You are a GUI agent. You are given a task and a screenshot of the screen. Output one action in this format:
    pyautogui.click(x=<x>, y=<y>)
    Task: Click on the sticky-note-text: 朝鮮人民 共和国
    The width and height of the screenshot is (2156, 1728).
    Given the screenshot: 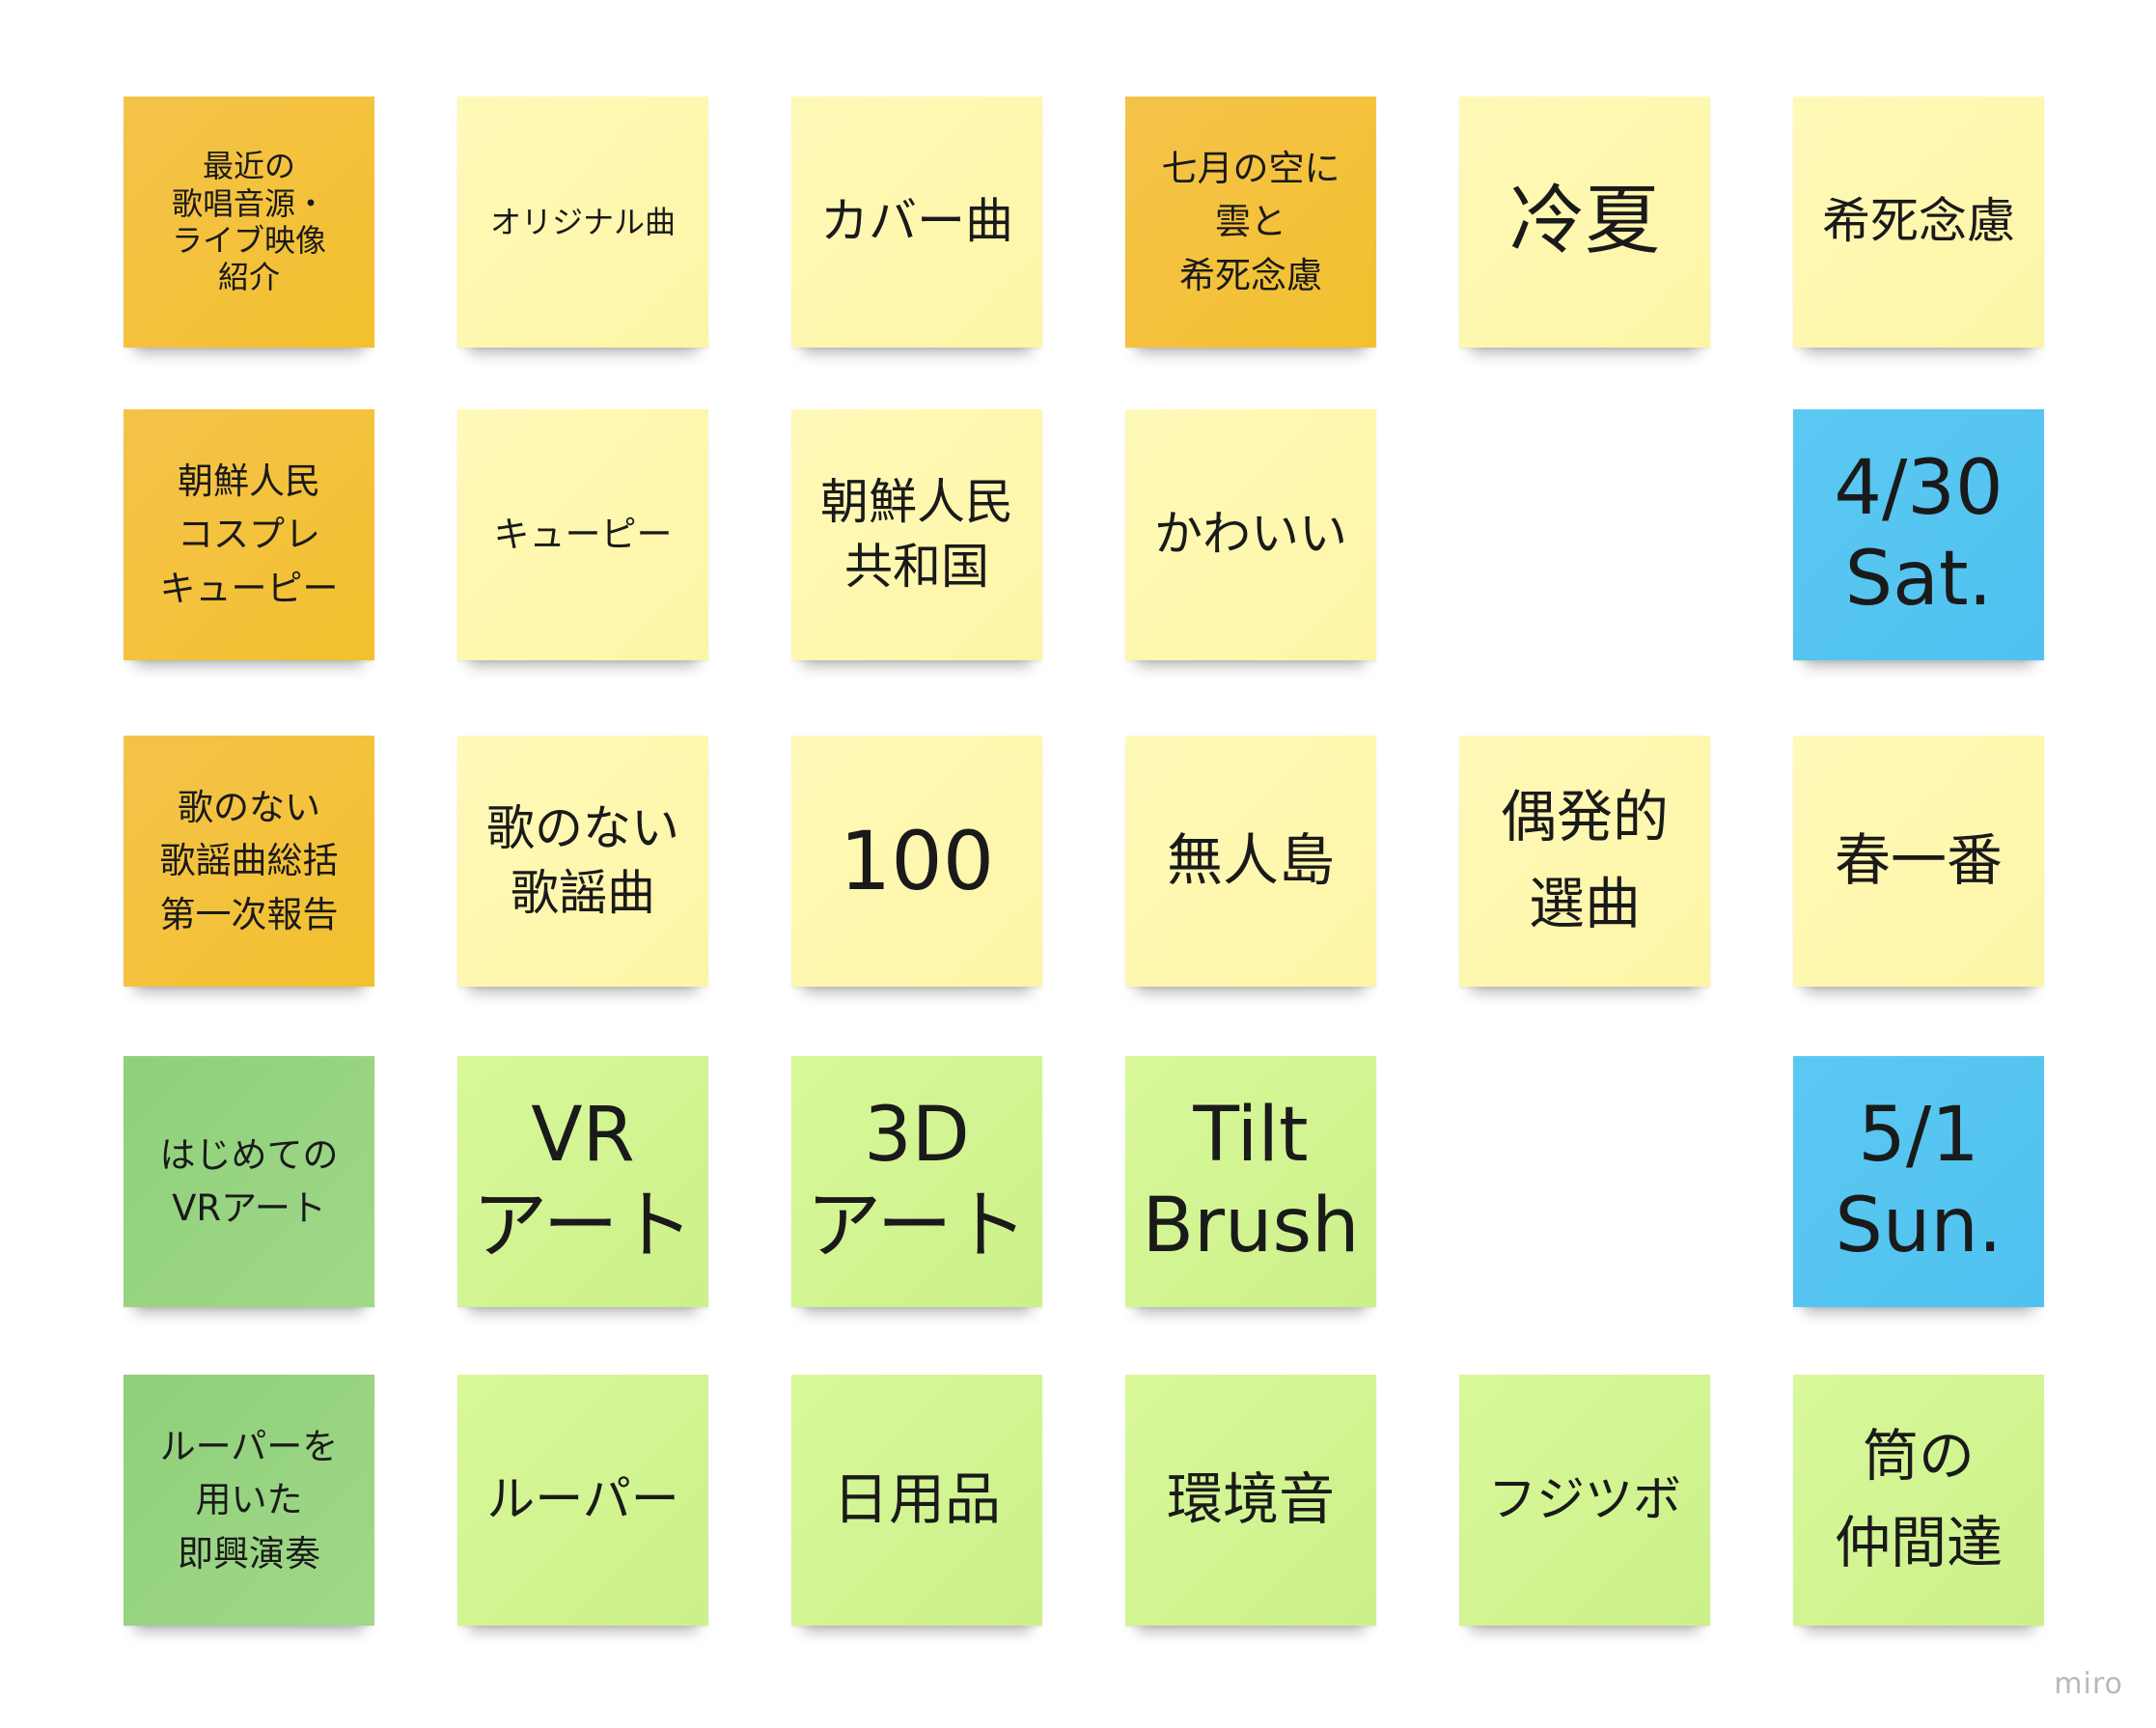 What is the action you would take?
    pyautogui.click(x=916, y=534)
    